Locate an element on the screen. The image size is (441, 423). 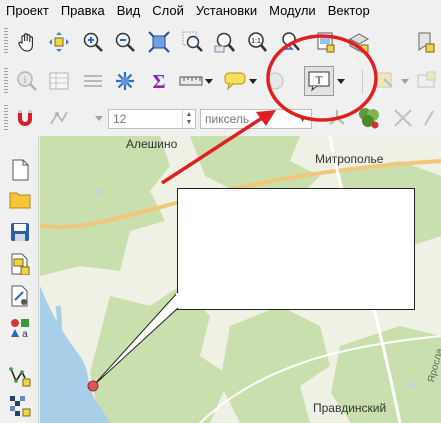
save-project-icon is located at coordinates (20, 232).